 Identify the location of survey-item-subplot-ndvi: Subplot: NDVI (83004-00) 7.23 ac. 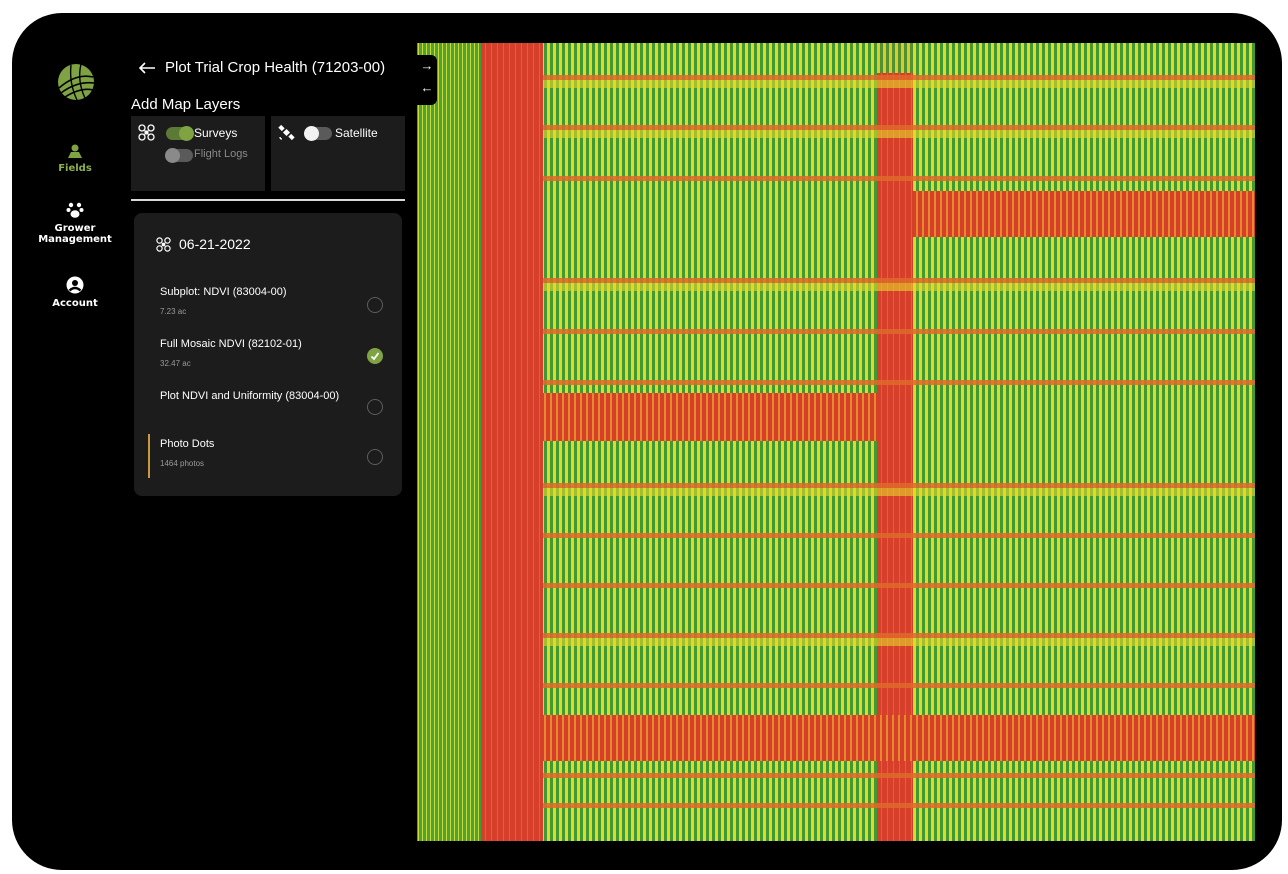
(275, 301).